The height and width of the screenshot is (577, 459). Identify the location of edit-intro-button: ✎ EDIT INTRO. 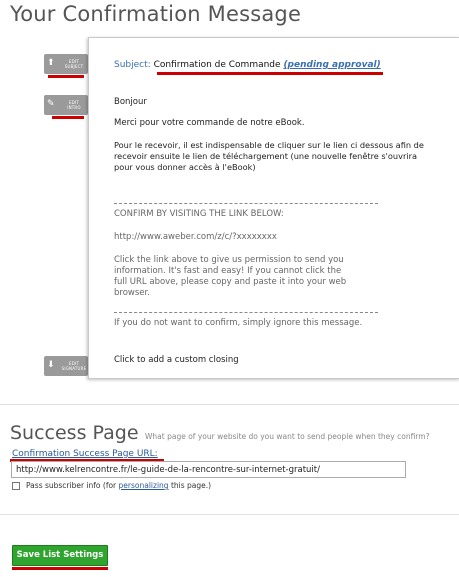
(66, 105).